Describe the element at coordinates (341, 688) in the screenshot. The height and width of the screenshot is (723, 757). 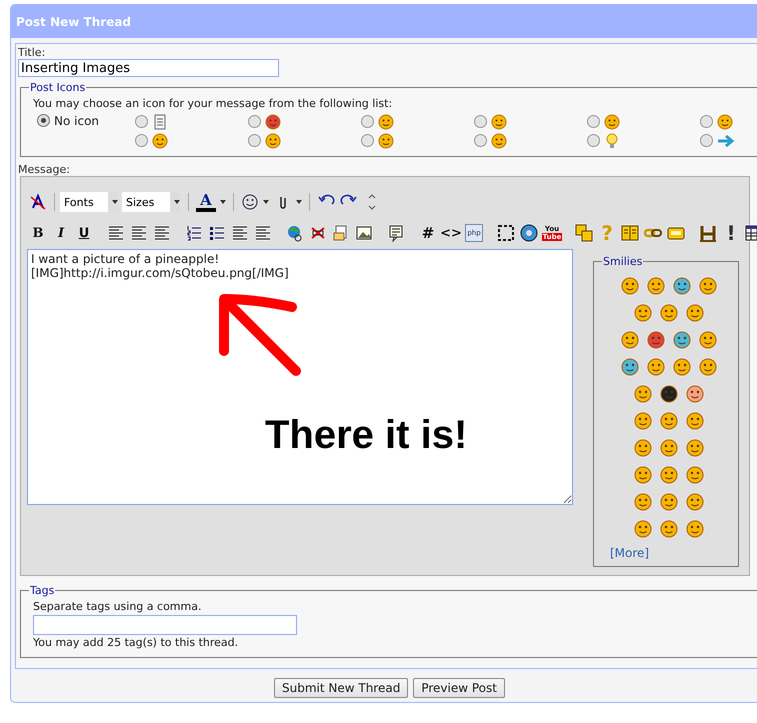
I see `submit-button: Submit New Thread` at that location.